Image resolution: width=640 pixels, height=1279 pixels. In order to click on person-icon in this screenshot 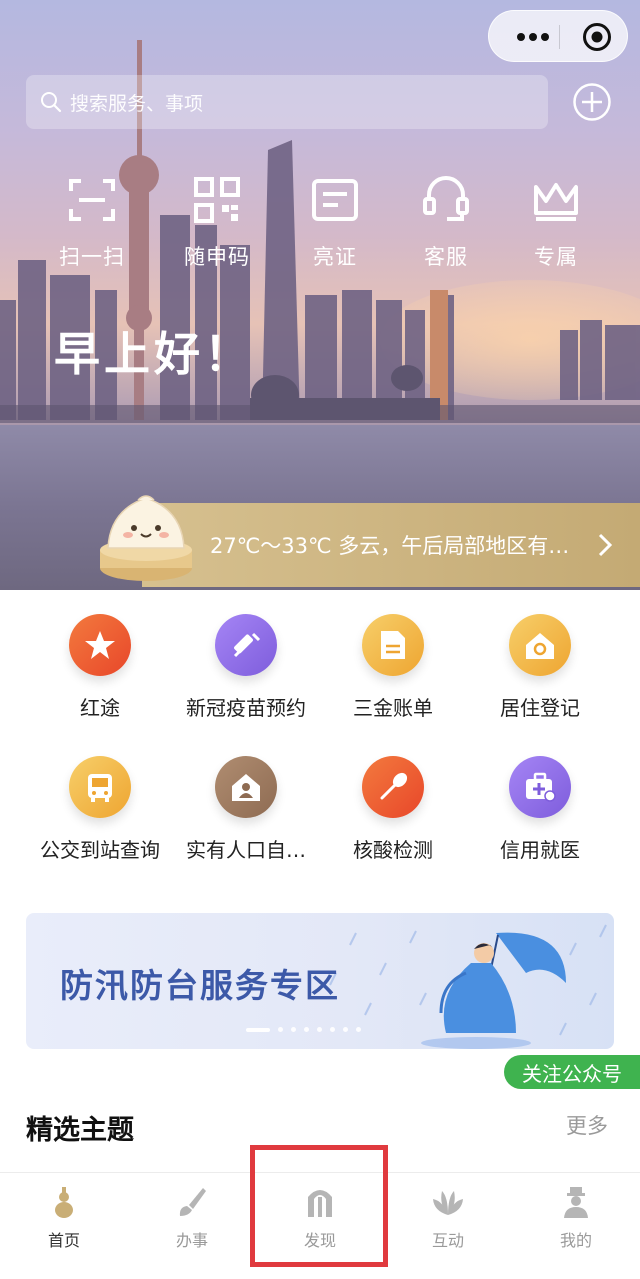, I will do `click(576, 1202)`.